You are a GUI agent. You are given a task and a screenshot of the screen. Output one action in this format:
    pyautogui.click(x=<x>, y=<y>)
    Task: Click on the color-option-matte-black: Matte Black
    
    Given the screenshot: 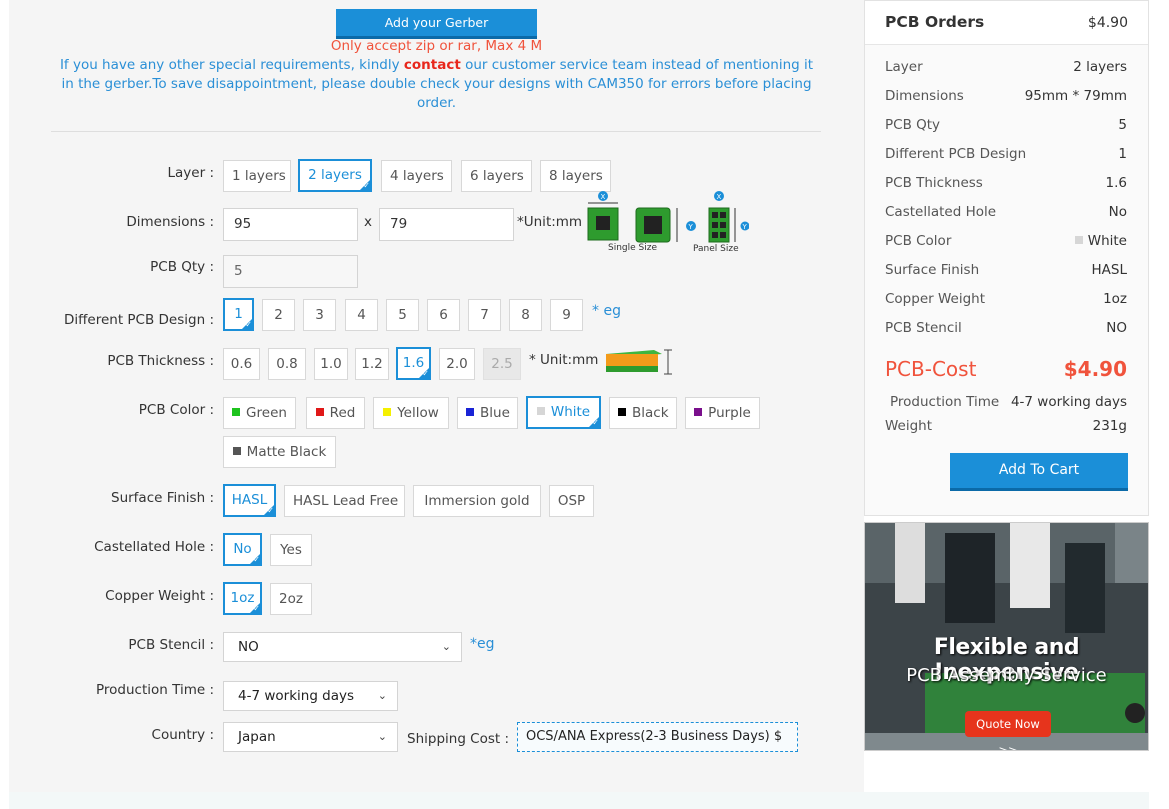 What is the action you would take?
    pyautogui.click(x=279, y=452)
    